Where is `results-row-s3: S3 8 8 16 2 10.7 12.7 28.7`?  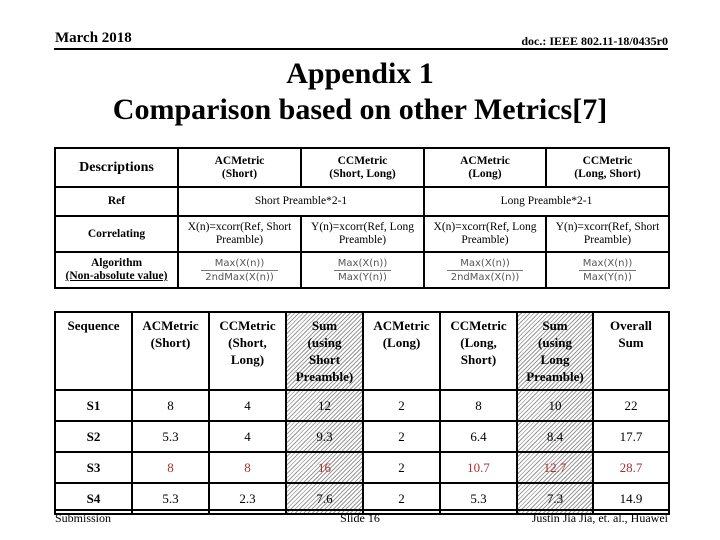 results-row-s3: S3 8 8 16 2 10.7 12.7 28.7 is located at coordinates (362, 467).